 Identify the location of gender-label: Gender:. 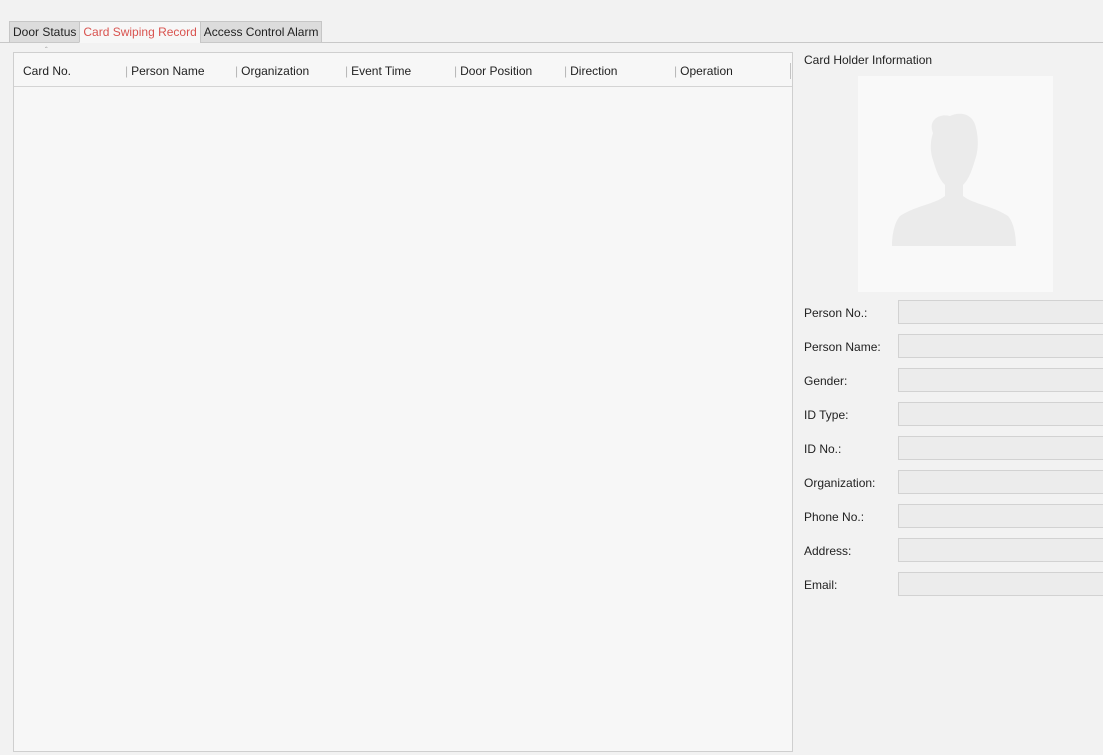
(826, 381).